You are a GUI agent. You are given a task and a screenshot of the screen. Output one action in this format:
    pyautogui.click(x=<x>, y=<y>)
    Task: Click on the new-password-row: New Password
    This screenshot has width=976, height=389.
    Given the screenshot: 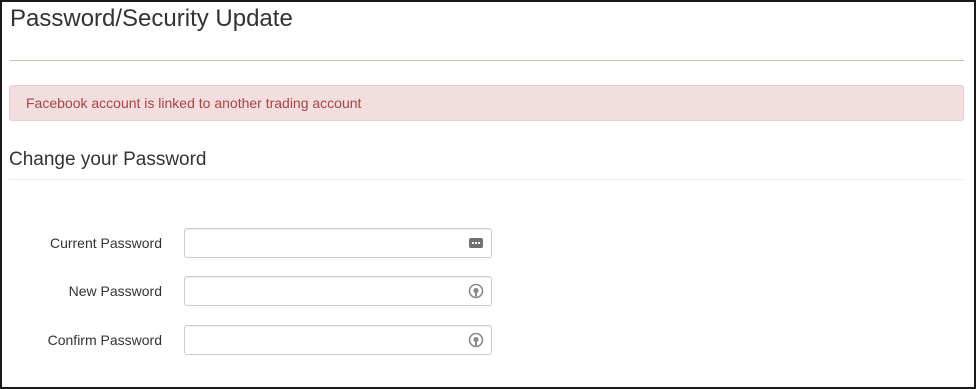 What is the action you would take?
    pyautogui.click(x=262, y=291)
    